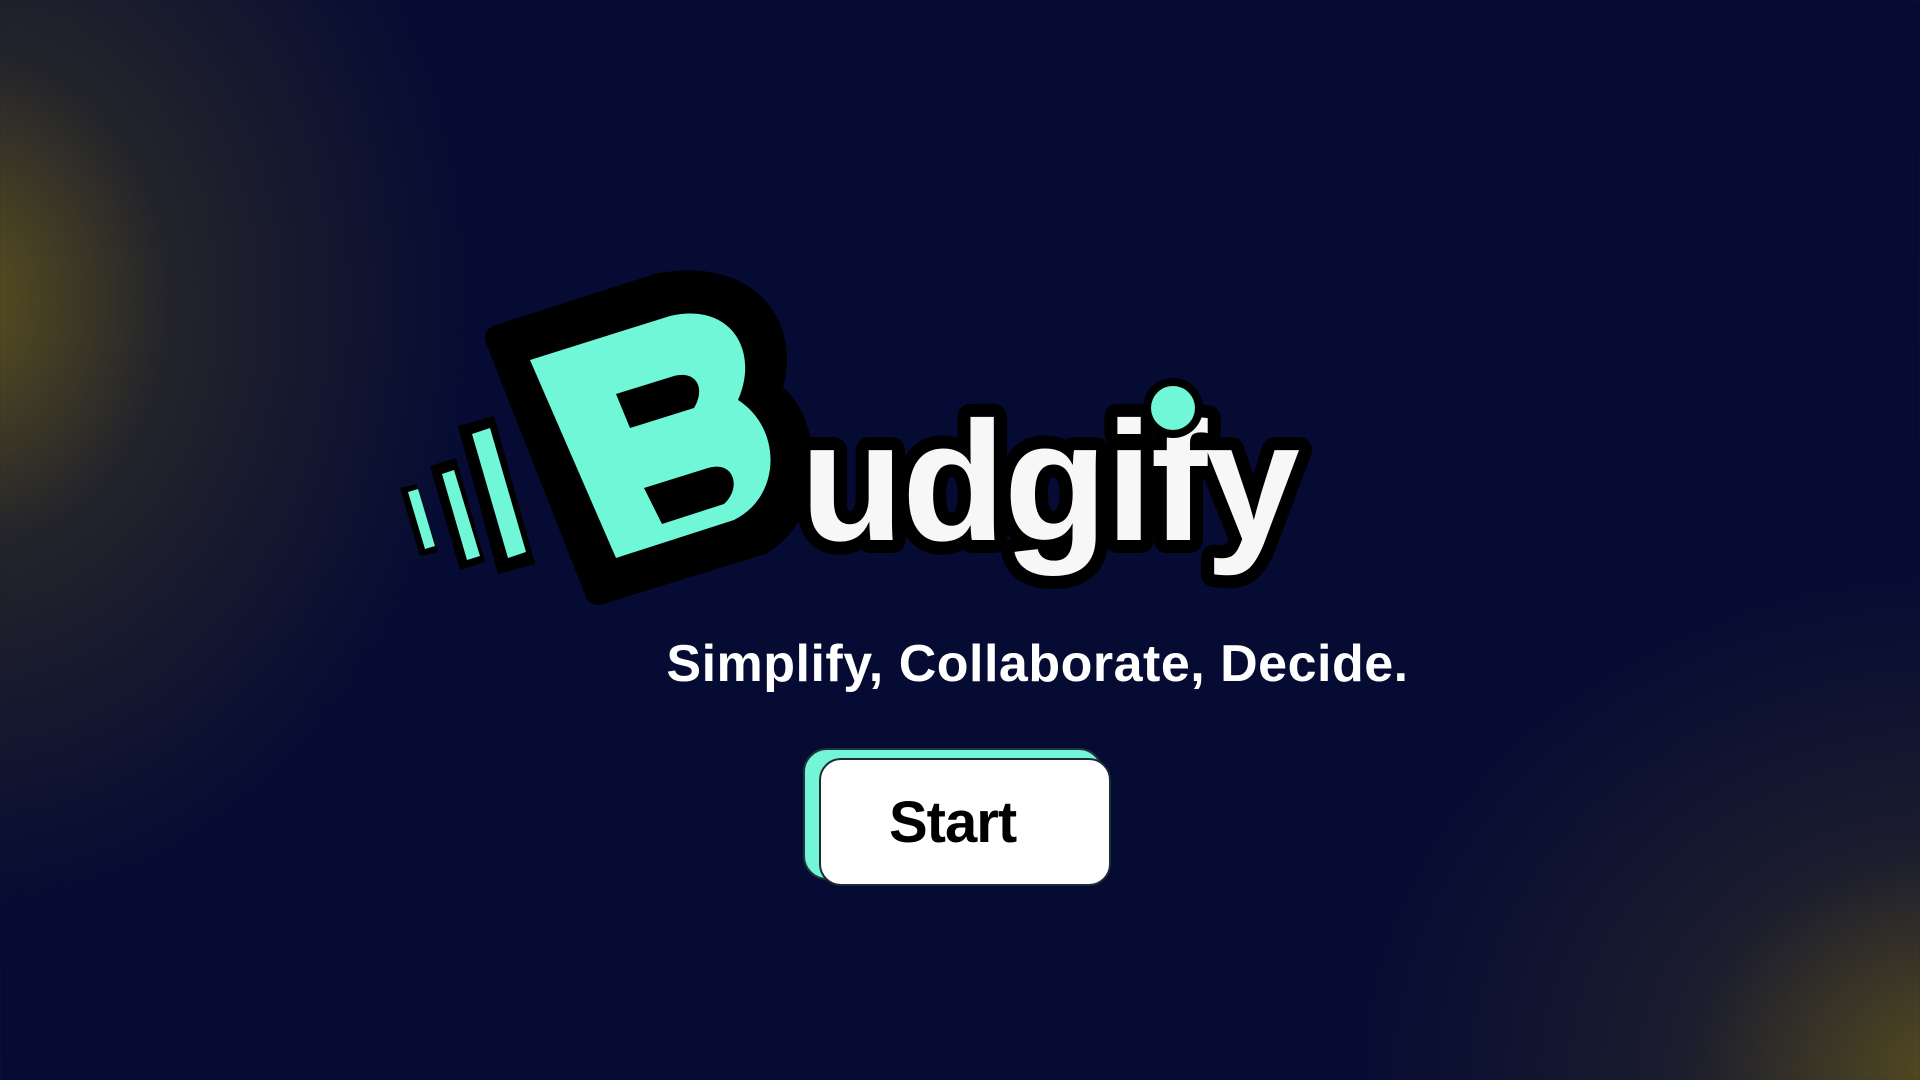 The image size is (1920, 1080). I want to click on app-name: udgify, so click(1049, 482).